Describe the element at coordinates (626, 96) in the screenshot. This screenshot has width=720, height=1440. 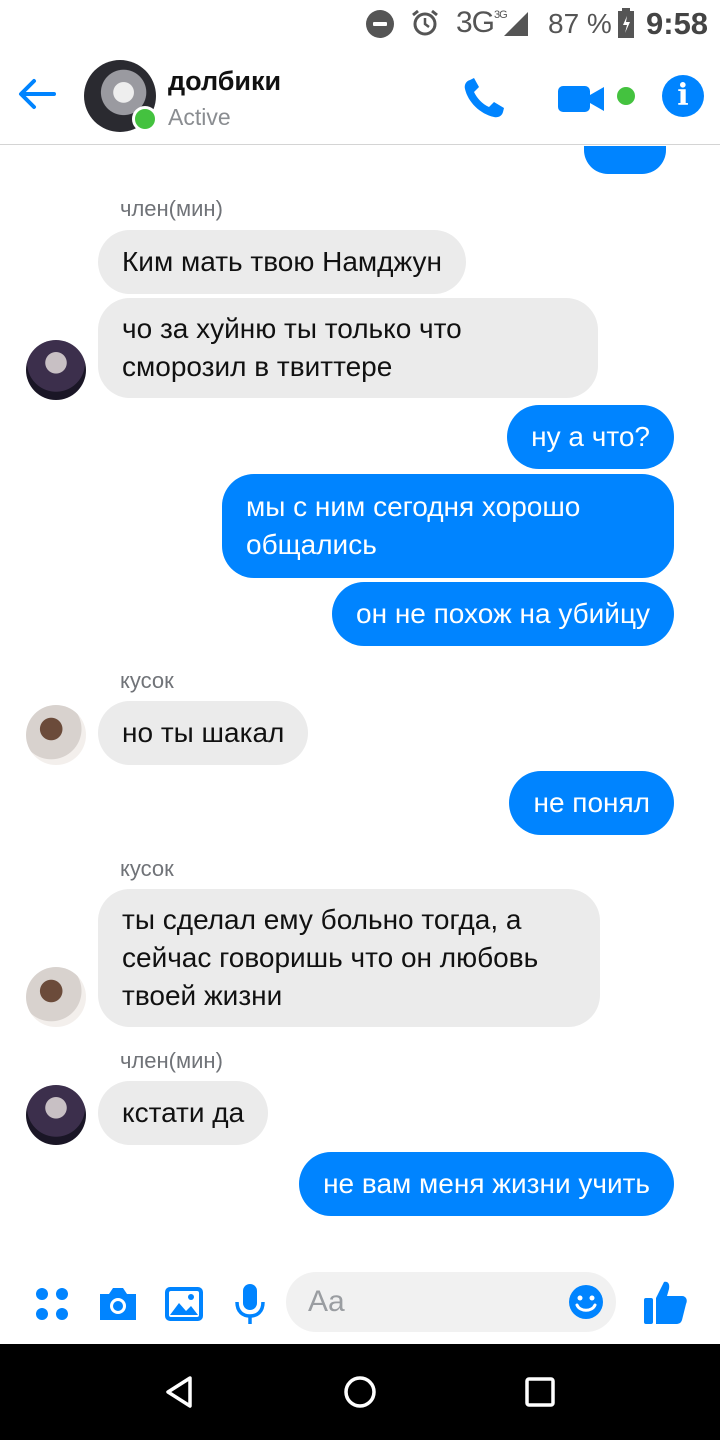
I see `video-active-dot` at that location.